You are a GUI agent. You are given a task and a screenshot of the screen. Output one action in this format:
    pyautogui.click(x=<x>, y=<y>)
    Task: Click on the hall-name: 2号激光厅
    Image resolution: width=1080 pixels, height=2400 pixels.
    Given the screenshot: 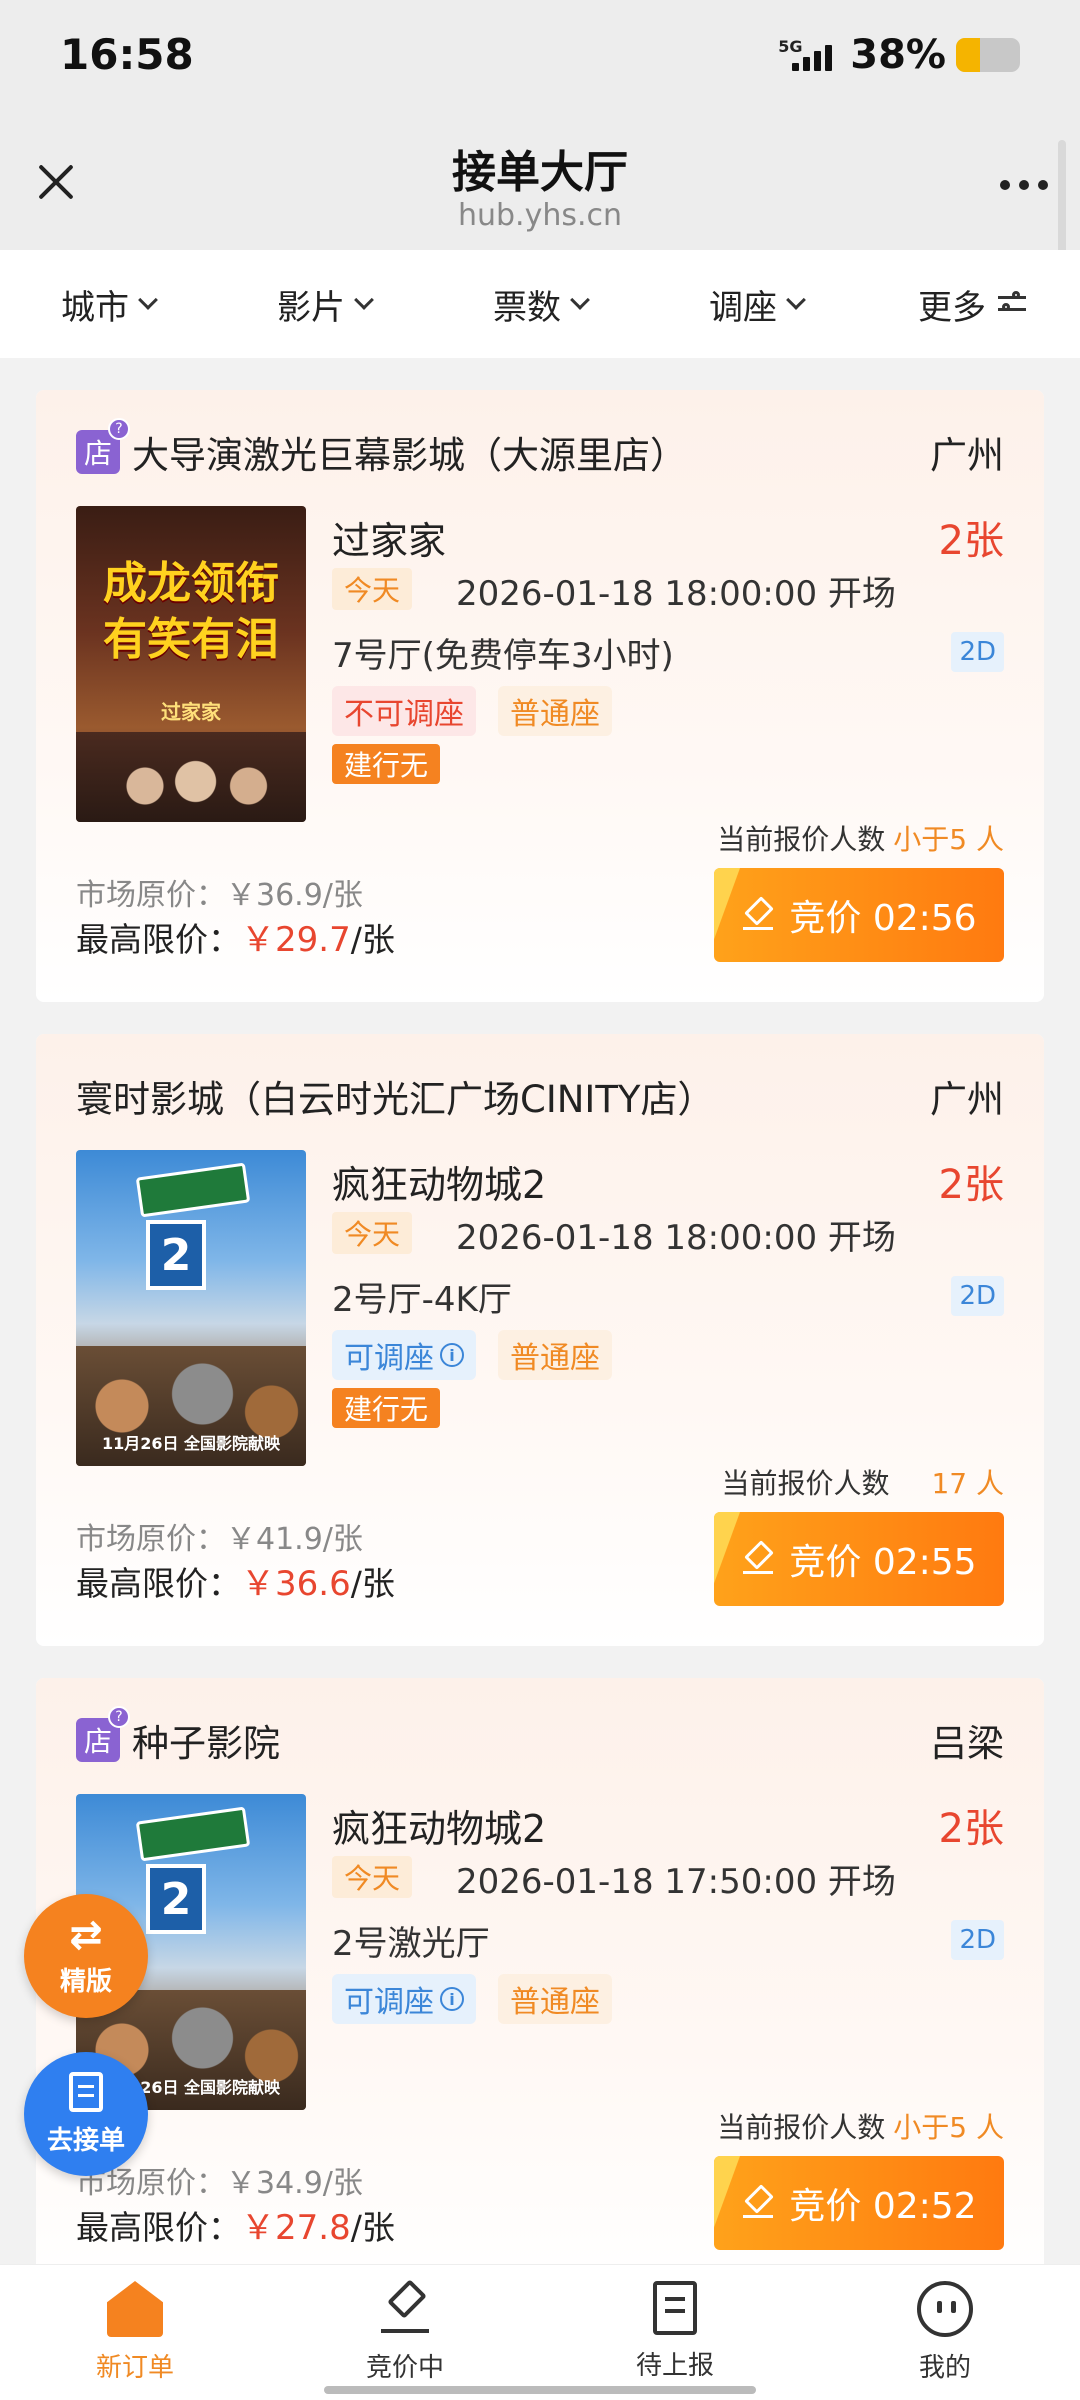 What is the action you would take?
    pyautogui.click(x=411, y=1944)
    